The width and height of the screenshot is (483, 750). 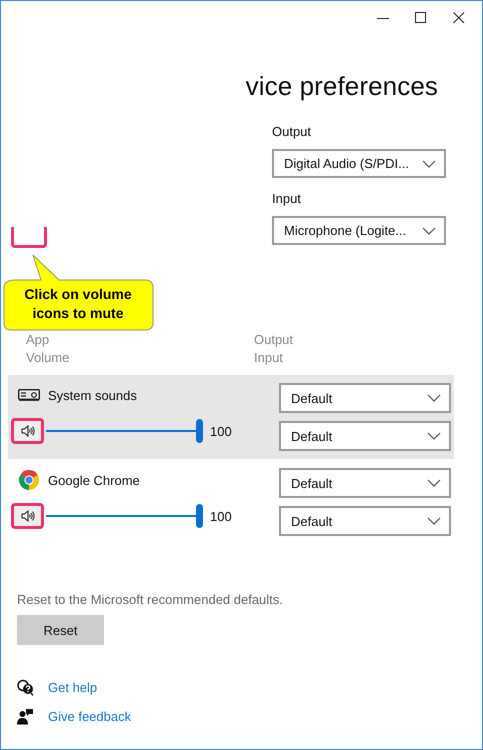 What do you see at coordinates (60, 630) in the screenshot?
I see `reset-button: Reset` at bounding box center [60, 630].